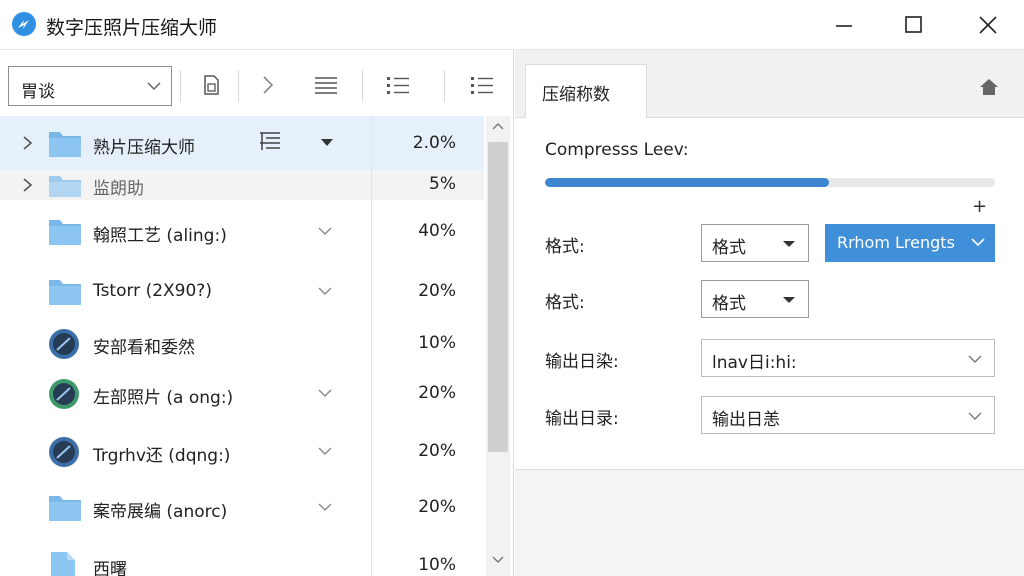  What do you see at coordinates (160, 236) in the screenshot?
I see `list-item-name: 翰照工艺 (aling:)` at bounding box center [160, 236].